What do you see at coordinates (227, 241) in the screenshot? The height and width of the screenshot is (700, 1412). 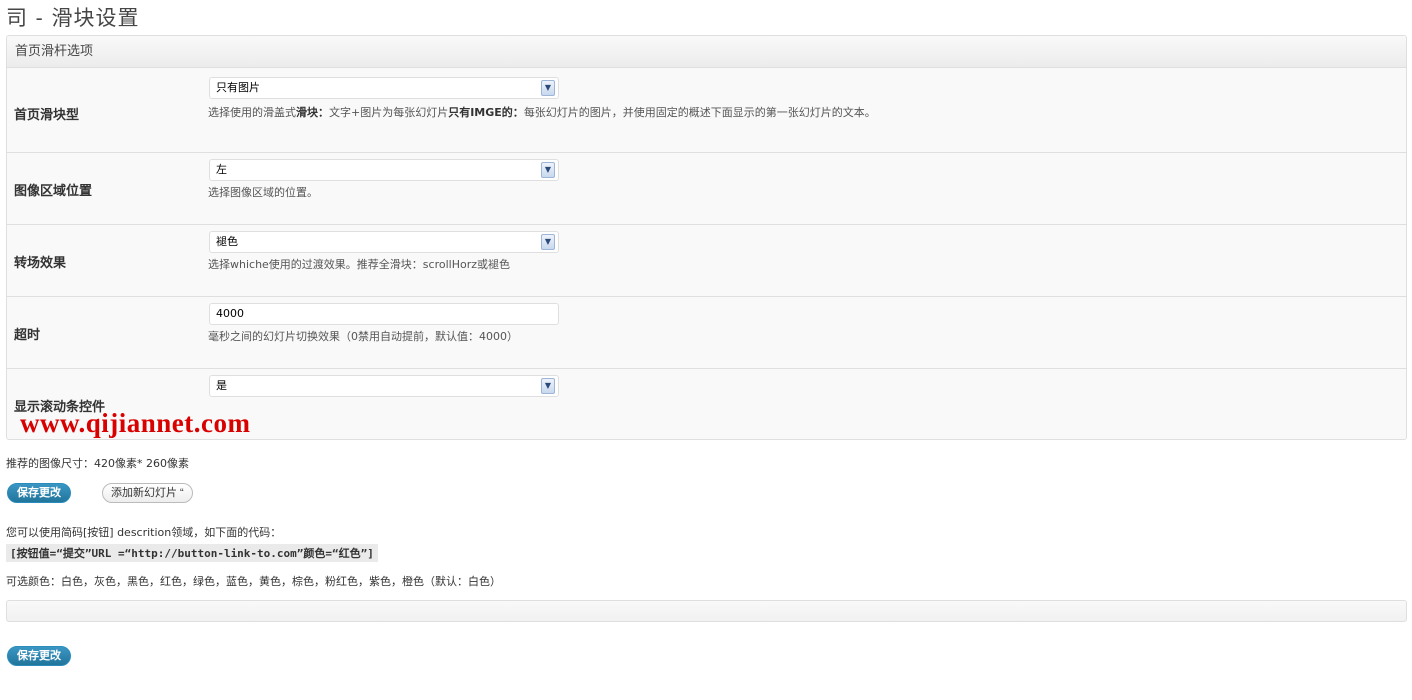 I see `select-value: 褪色` at bounding box center [227, 241].